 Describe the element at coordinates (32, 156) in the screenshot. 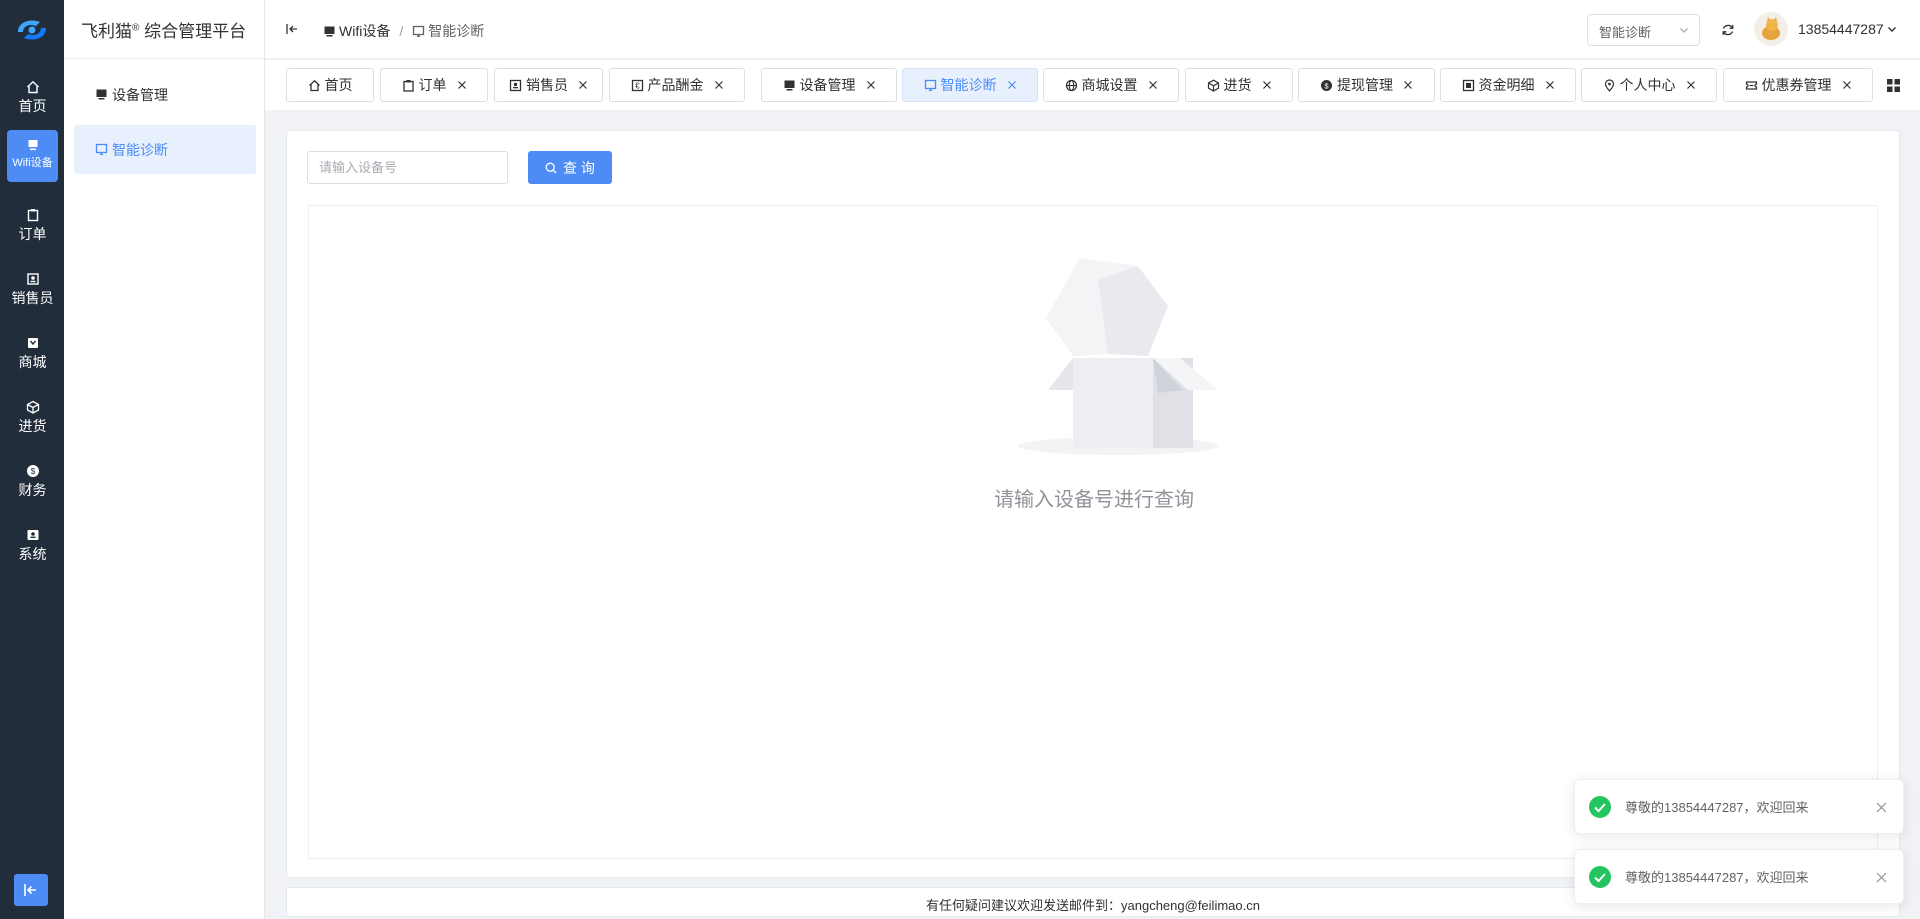

I see `rail-item-wifi-device: Wifi设备` at that location.